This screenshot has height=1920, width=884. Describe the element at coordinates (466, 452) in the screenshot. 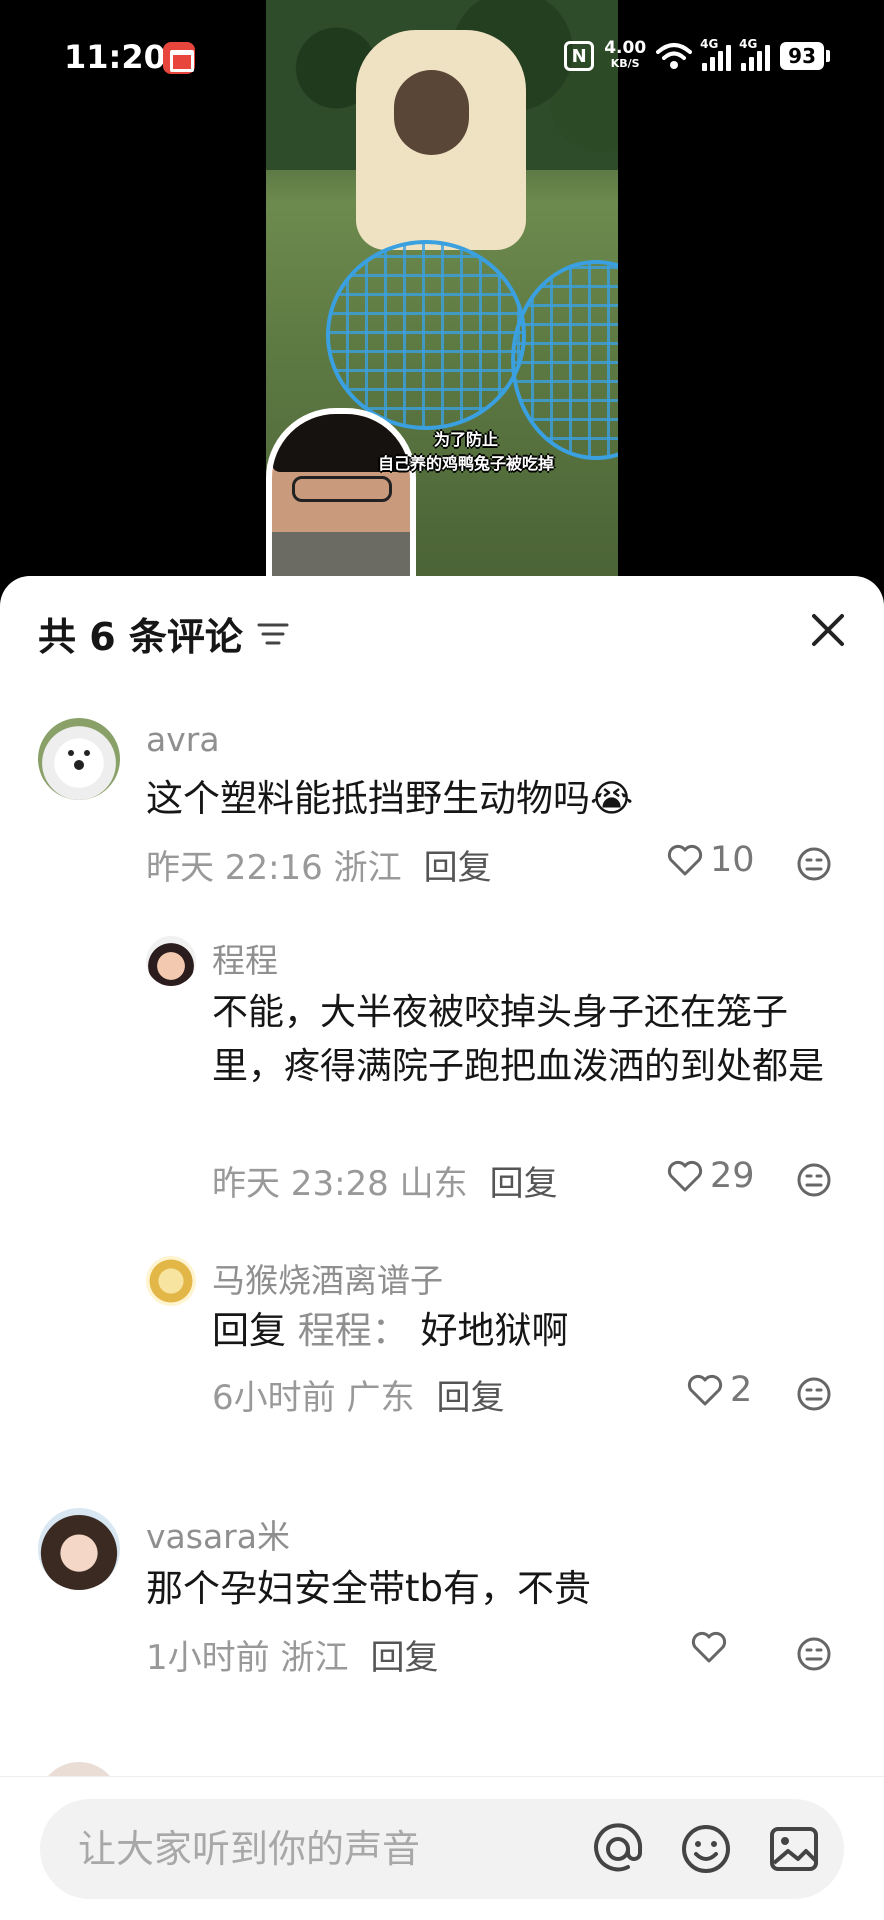

I see `video-caption: 为了防止 自己养的鸡鸭兔子被吃掉` at that location.